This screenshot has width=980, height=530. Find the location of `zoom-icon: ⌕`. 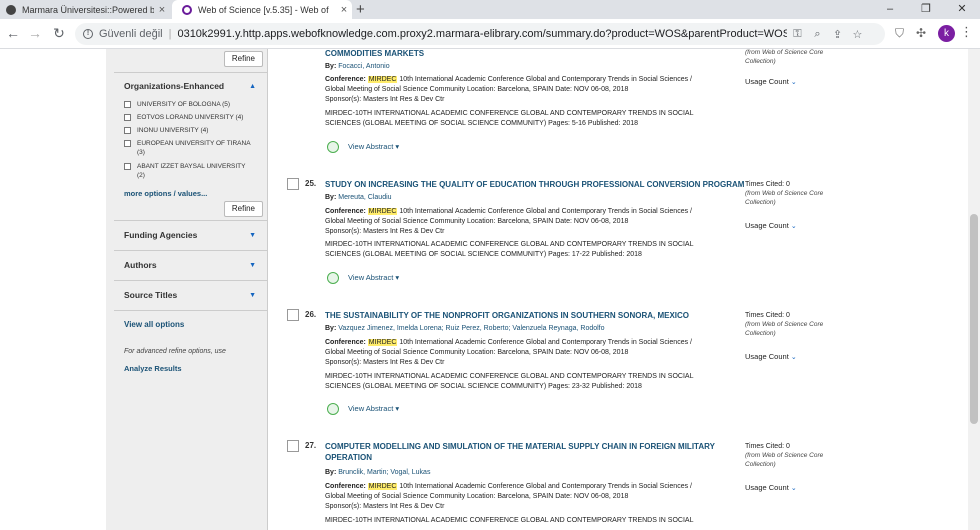

zoom-icon: ⌕ is located at coordinates (817, 34).